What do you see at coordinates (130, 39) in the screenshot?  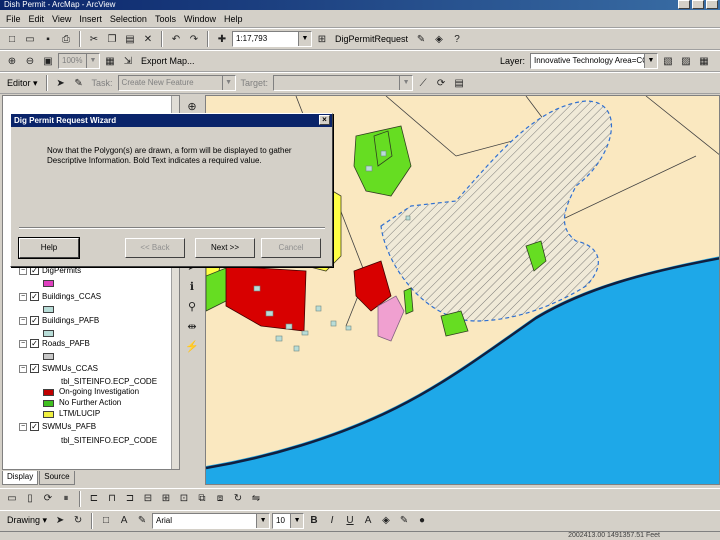 I see `paste-icon: ▤` at bounding box center [130, 39].